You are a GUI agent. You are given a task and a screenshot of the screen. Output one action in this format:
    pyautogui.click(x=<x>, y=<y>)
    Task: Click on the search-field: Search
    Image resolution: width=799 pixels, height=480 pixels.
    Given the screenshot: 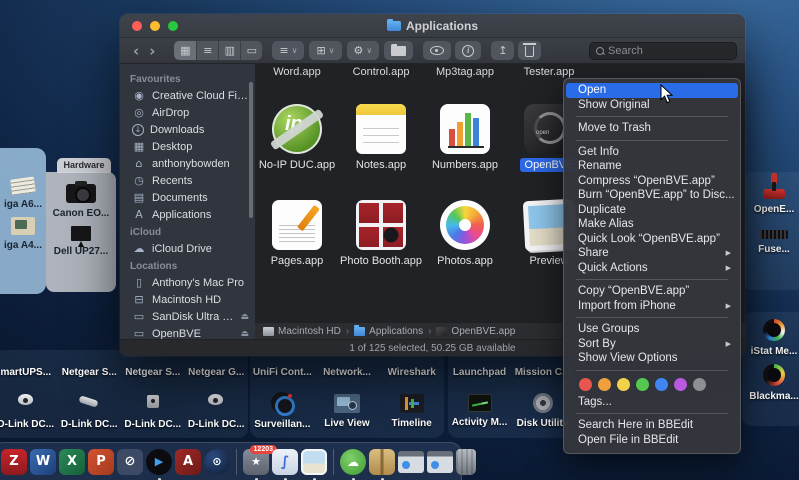 What is the action you would take?
    pyautogui.click(x=663, y=50)
    